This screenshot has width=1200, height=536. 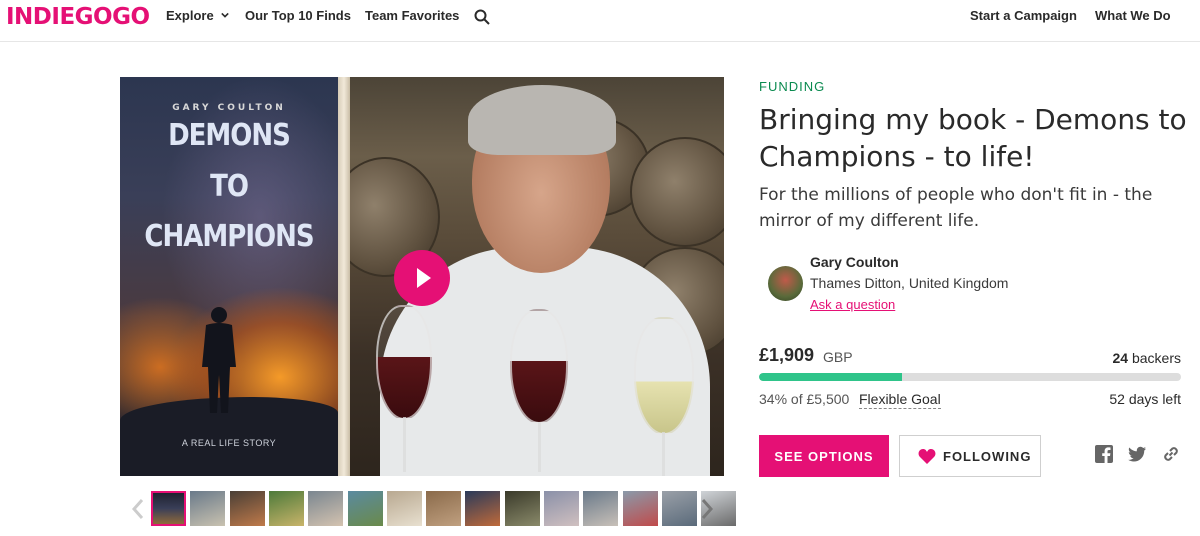 What do you see at coordinates (1120, 358) in the screenshot?
I see `backers-number: 24` at bounding box center [1120, 358].